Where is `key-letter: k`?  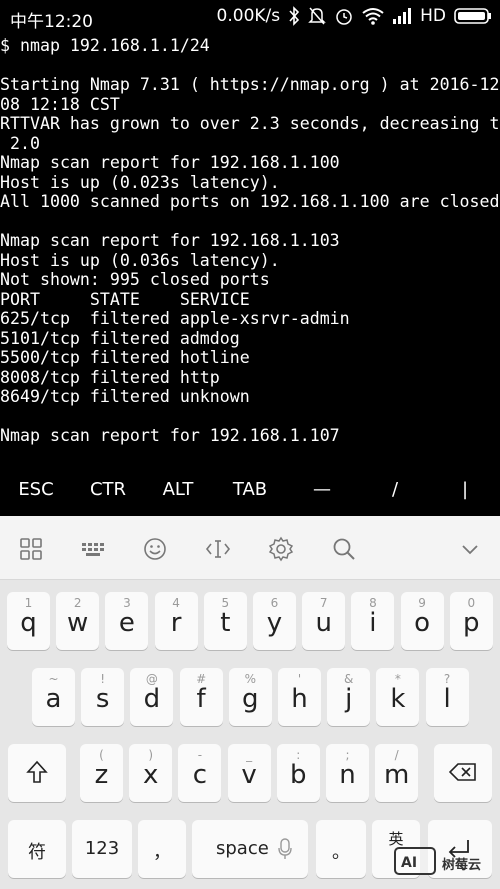 key-letter: k is located at coordinates (398, 699).